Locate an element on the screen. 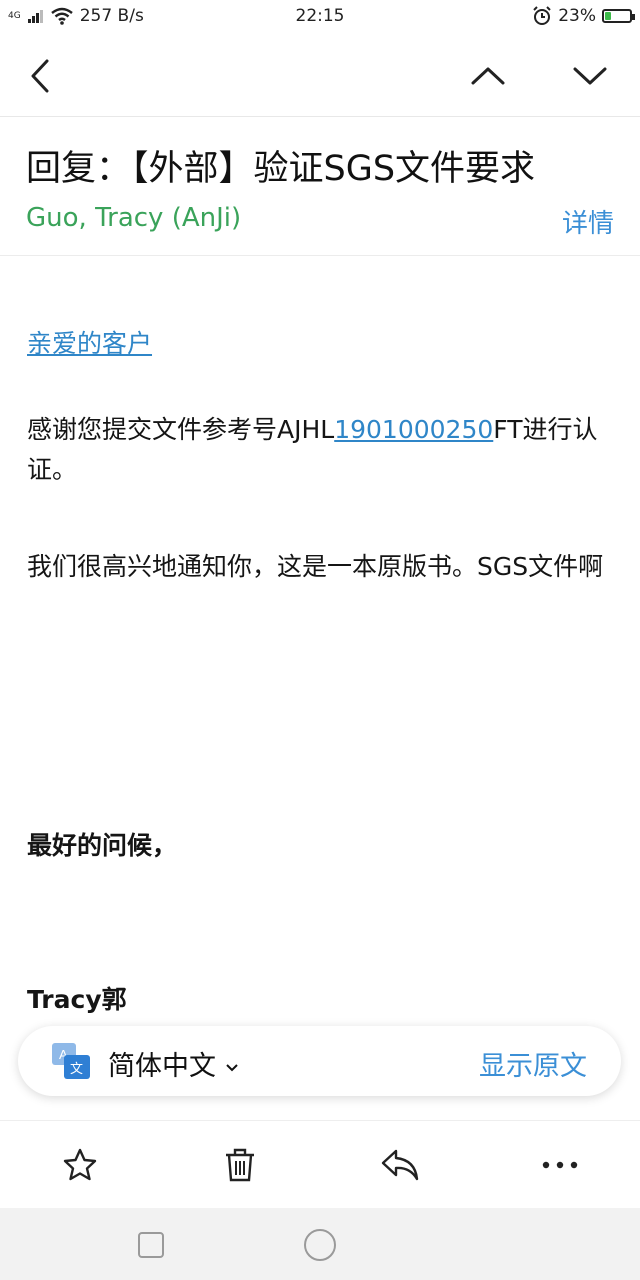 The width and height of the screenshot is (640, 1280). reply-button is located at coordinates (400, 1165).